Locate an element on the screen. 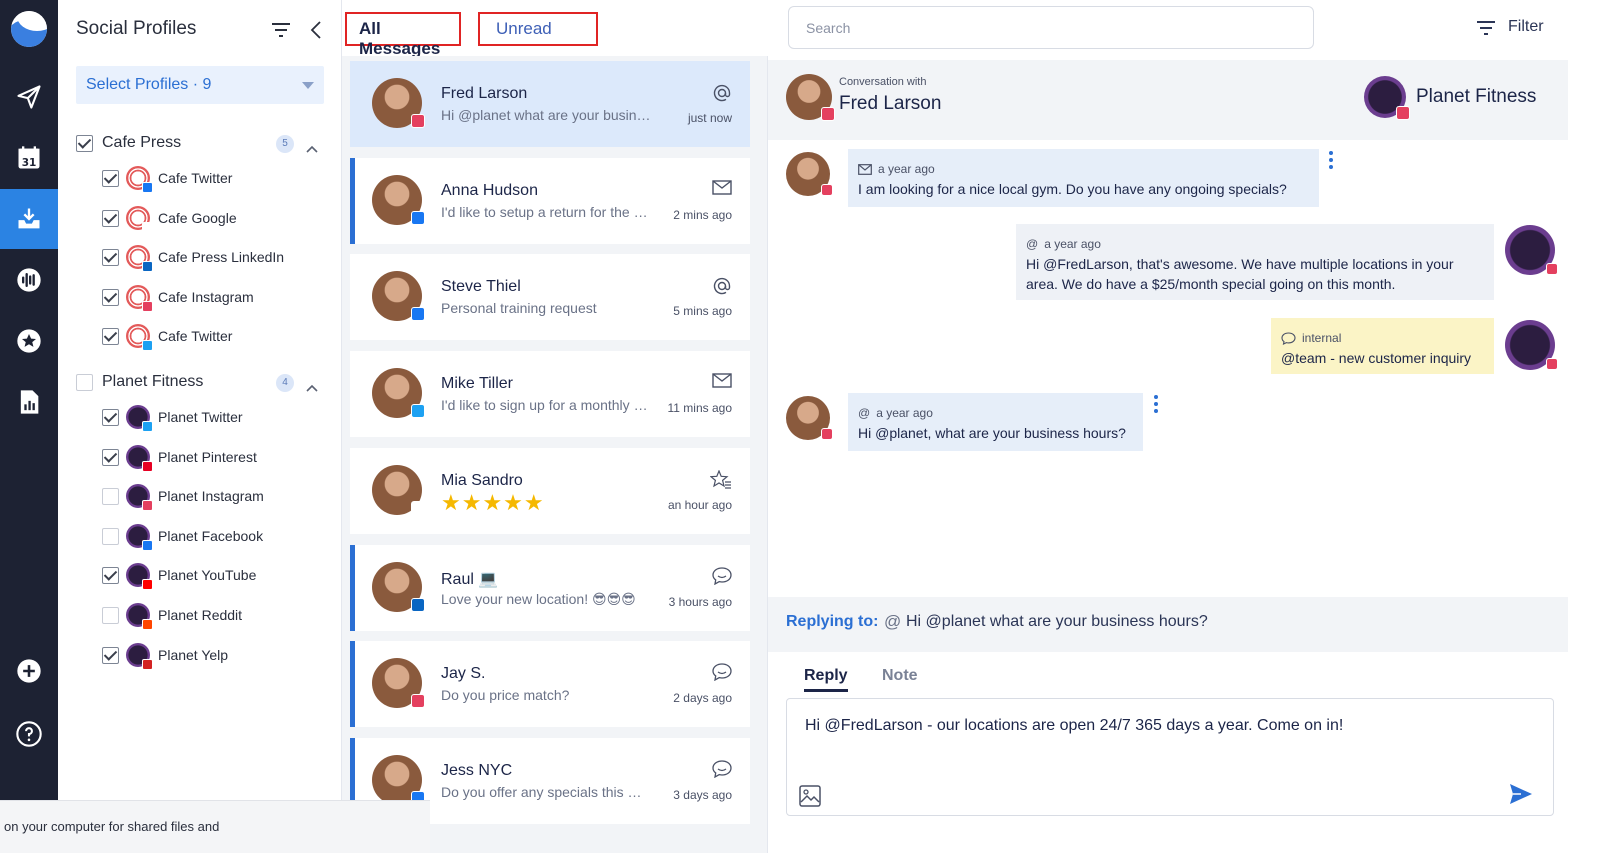 The height and width of the screenshot is (853, 1616). app-rail: 31 is located at coordinates (29, 426).